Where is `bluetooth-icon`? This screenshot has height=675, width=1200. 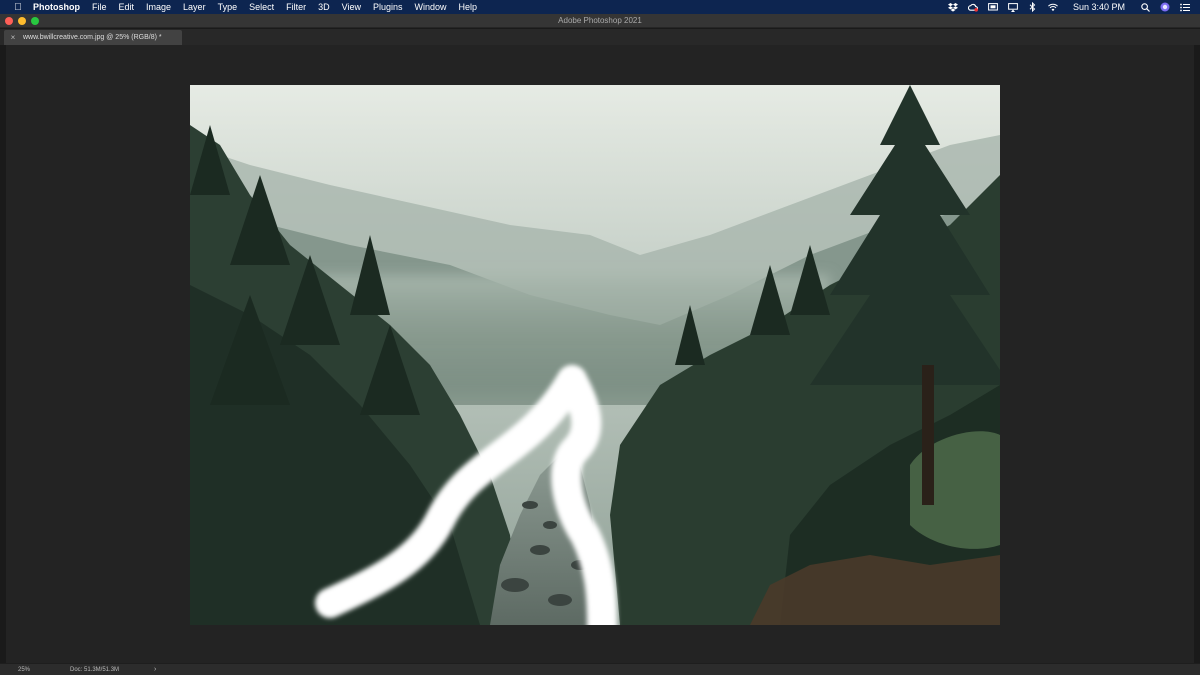 bluetooth-icon is located at coordinates (1033, 7).